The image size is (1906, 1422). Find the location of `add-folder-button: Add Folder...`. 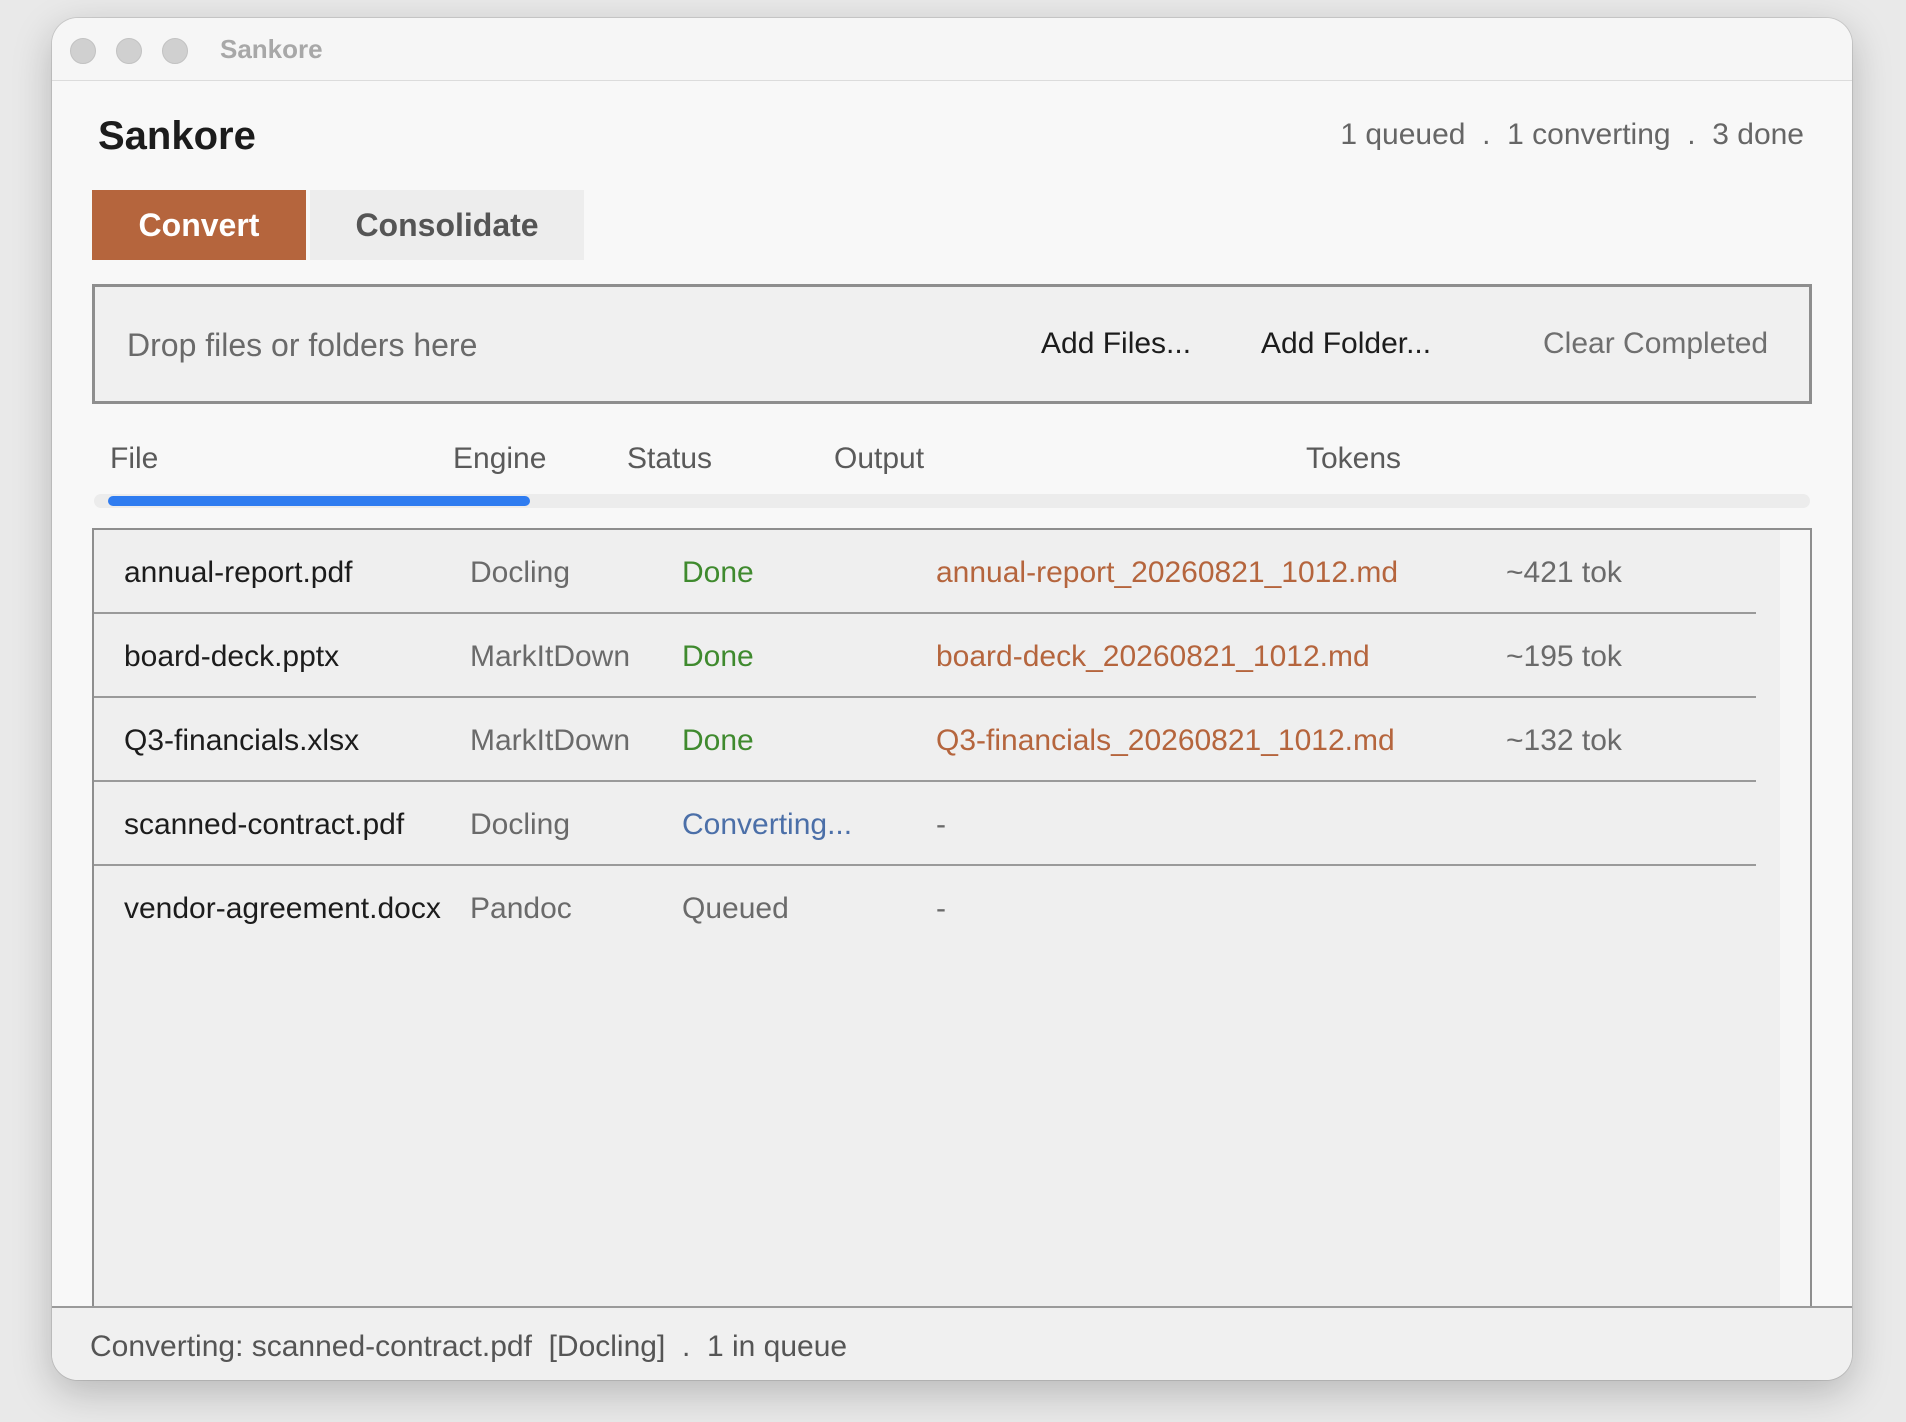

add-folder-button: Add Folder... is located at coordinates (1346, 344).